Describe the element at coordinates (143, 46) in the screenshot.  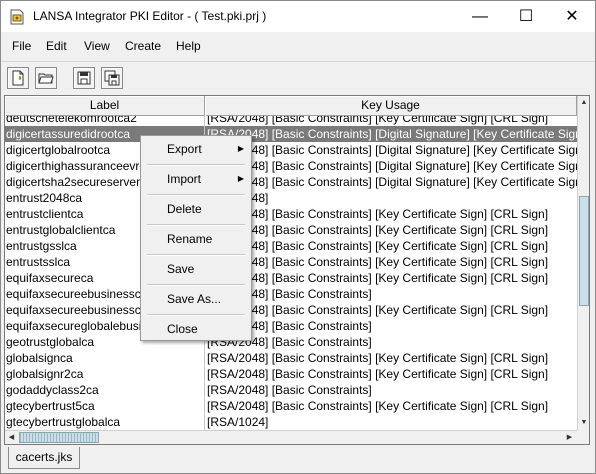
I see `menu-create: Create` at that location.